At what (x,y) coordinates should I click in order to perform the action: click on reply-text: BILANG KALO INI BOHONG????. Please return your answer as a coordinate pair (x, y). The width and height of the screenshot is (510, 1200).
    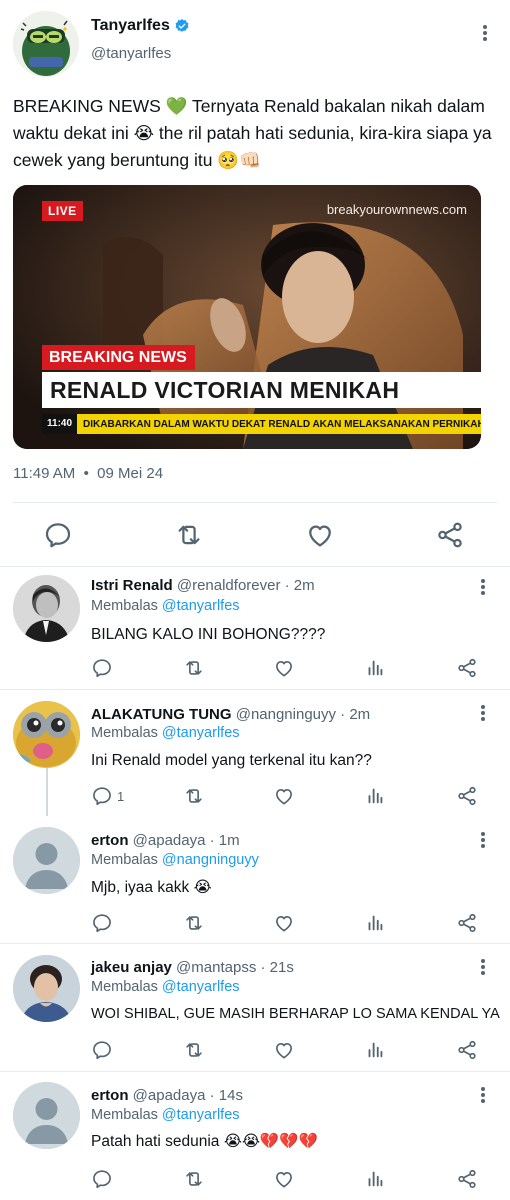
    Looking at the image, I should click on (208, 634).